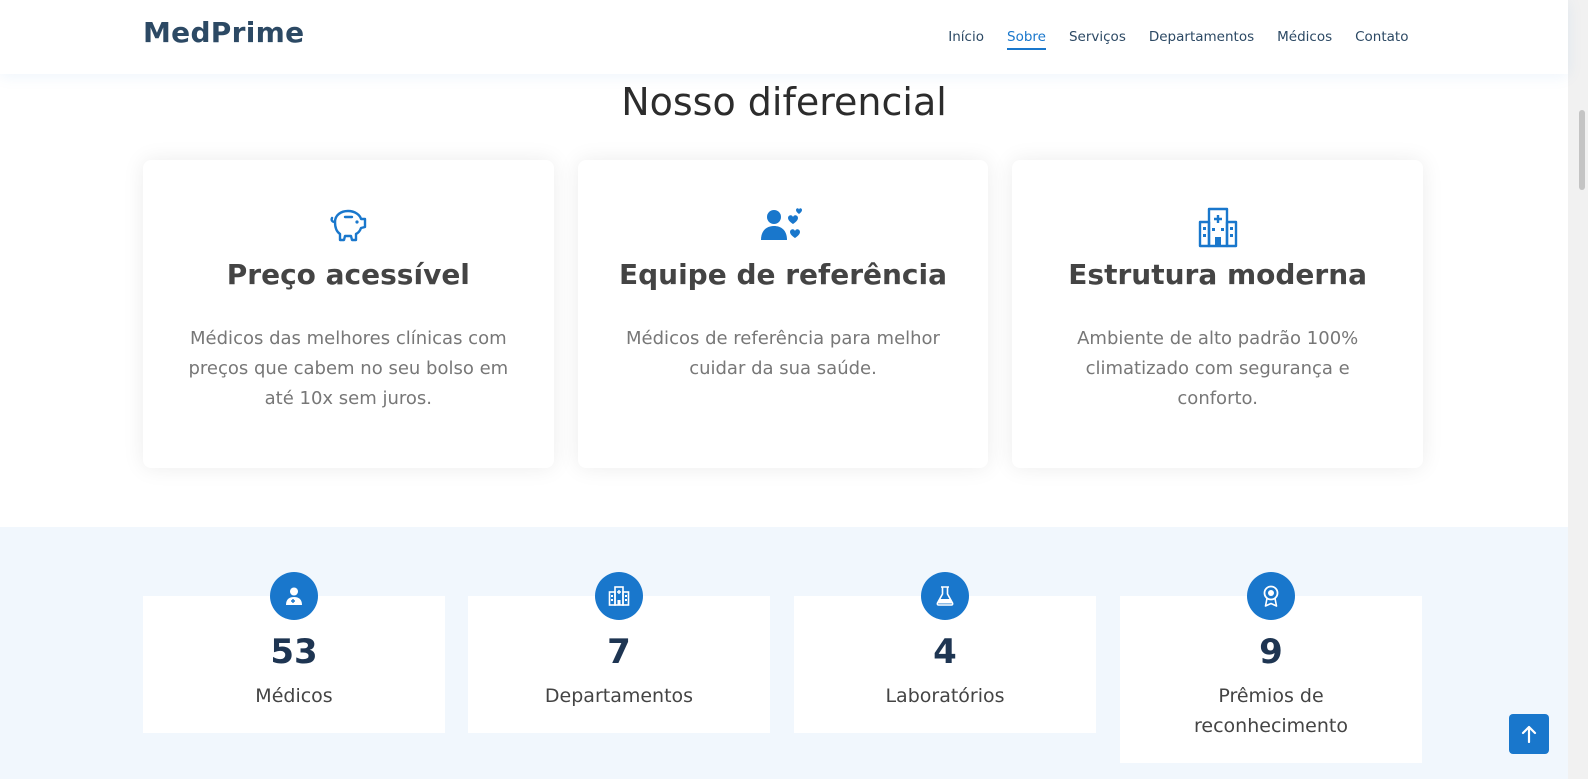 The width and height of the screenshot is (1588, 779). What do you see at coordinates (1027, 37) in the screenshot?
I see `nav-link-sobre: Sobre` at bounding box center [1027, 37].